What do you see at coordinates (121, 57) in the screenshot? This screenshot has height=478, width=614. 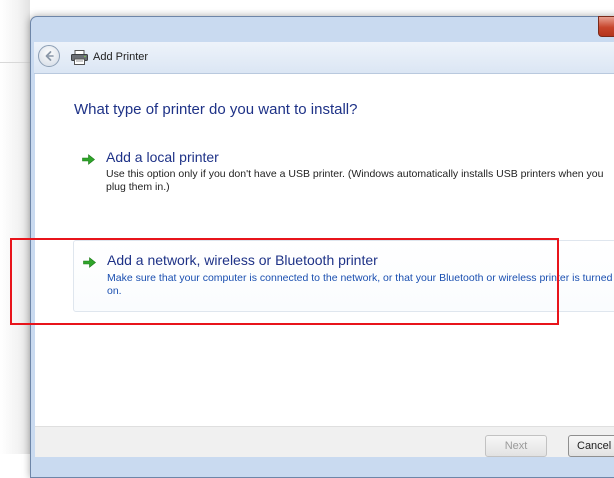 I see `window-title: Add Printer` at bounding box center [121, 57].